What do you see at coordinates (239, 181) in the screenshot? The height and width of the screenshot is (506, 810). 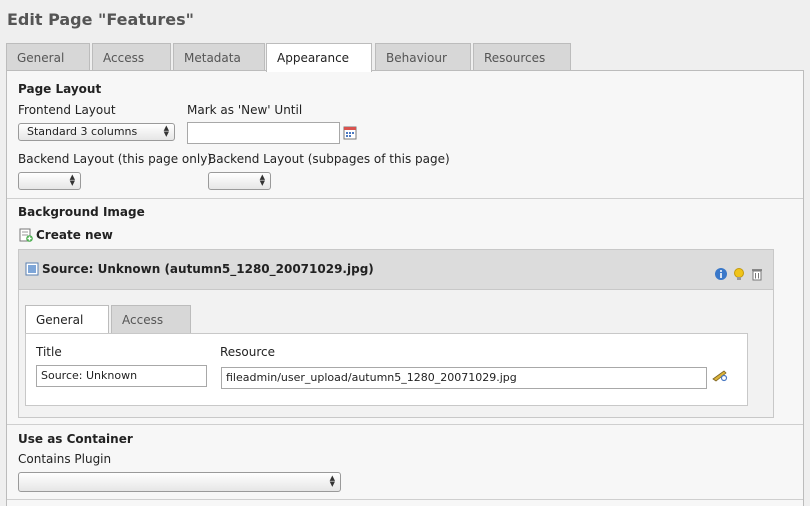 I see `backend-layout-sub-select: ▲ ▼` at bounding box center [239, 181].